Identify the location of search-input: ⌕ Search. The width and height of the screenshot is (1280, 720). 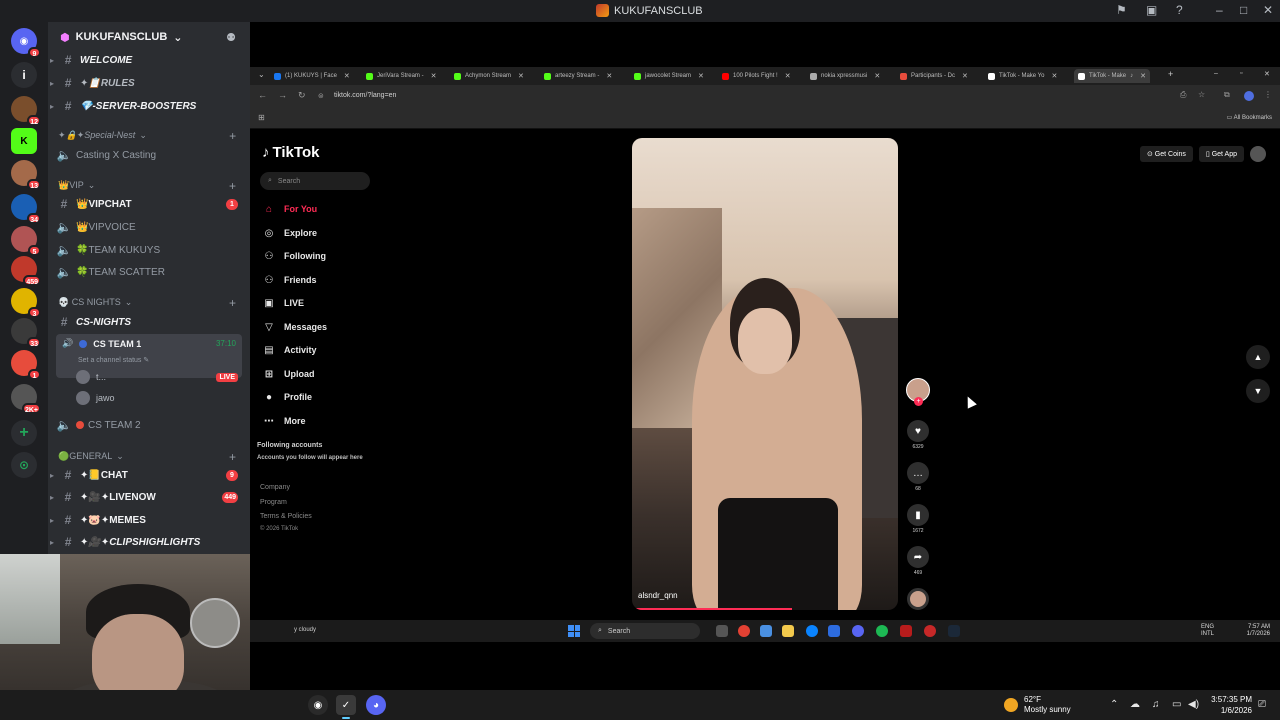
(315, 181).